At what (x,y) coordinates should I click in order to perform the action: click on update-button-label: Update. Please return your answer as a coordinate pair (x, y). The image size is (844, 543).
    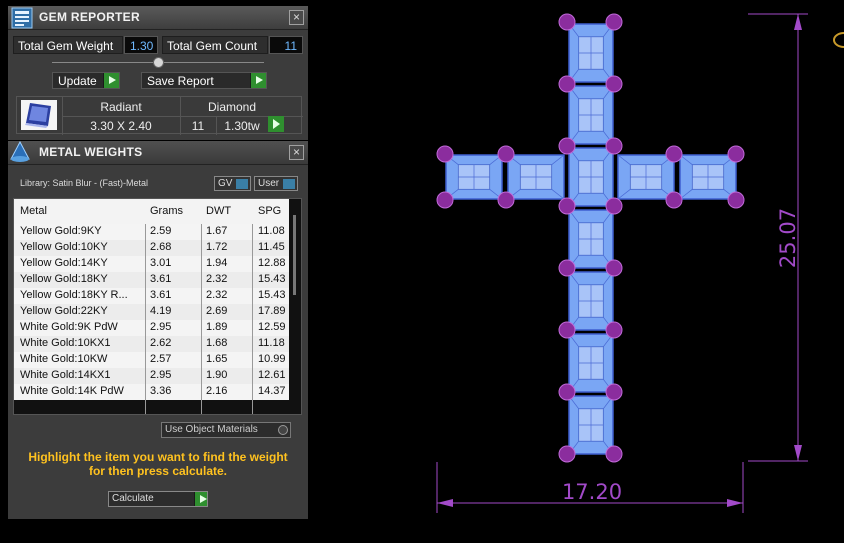
    Looking at the image, I should click on (77, 81).